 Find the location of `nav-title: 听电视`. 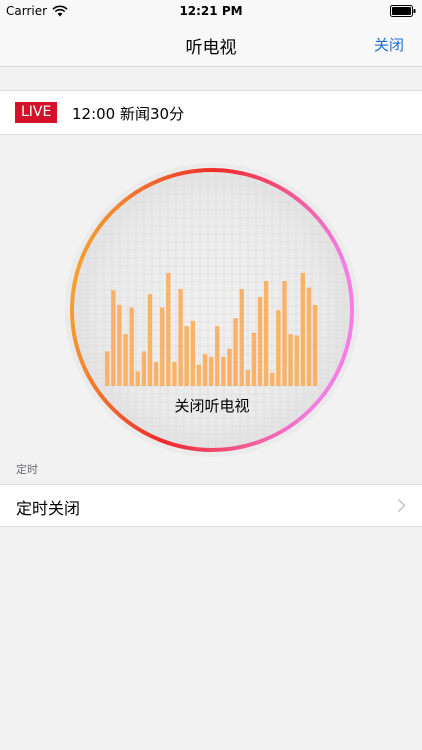

nav-title: 听电视 is located at coordinates (211, 48).